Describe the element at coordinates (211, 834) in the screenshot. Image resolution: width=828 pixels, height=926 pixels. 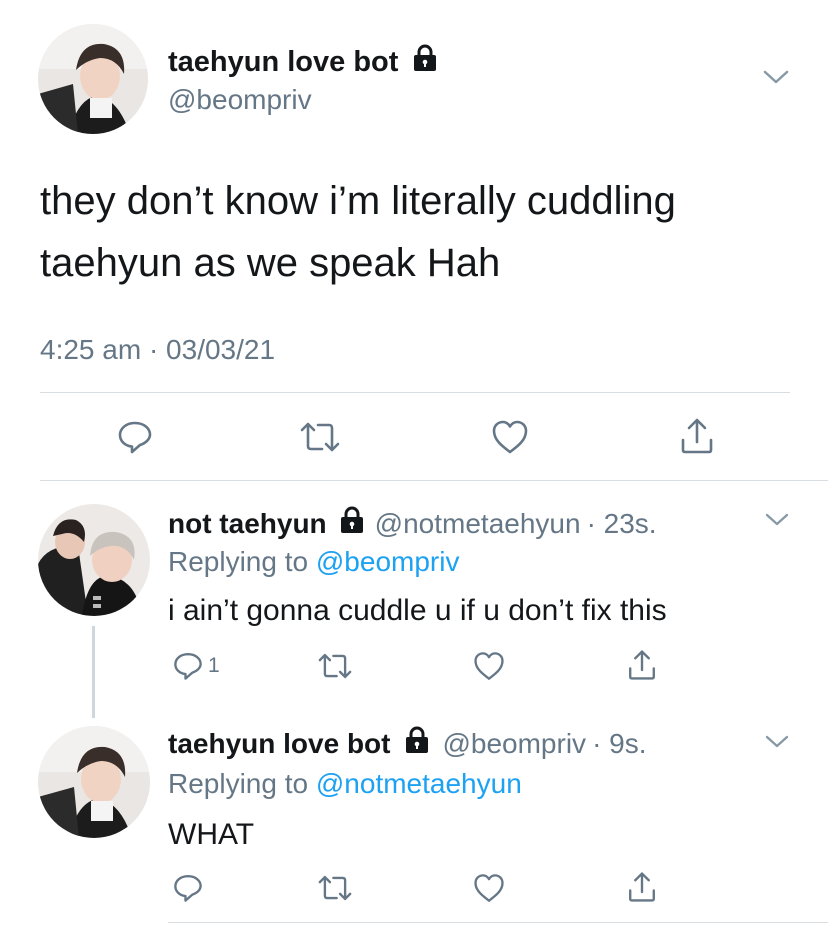
I see `reply-text: WHAT` at that location.